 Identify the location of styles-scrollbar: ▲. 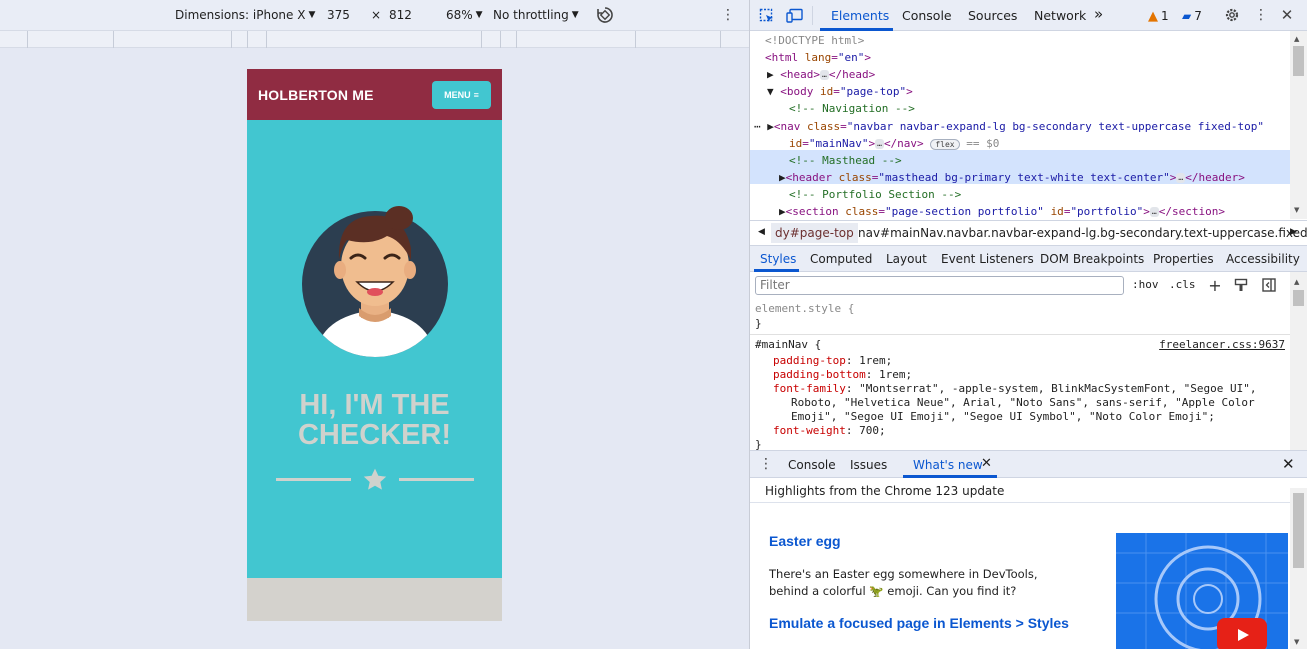
(1298, 361).